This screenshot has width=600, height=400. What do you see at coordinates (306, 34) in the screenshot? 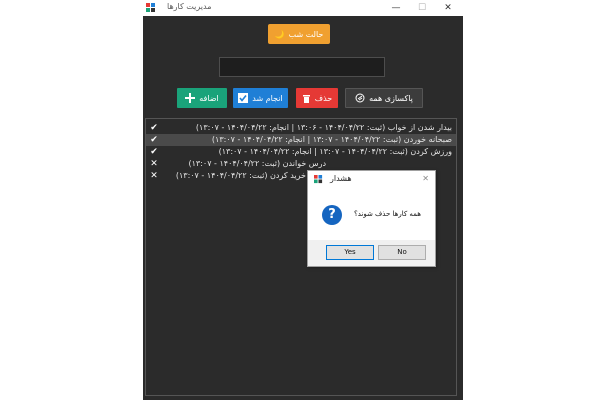
I see `dark-mode-label: حالت شب` at bounding box center [306, 34].